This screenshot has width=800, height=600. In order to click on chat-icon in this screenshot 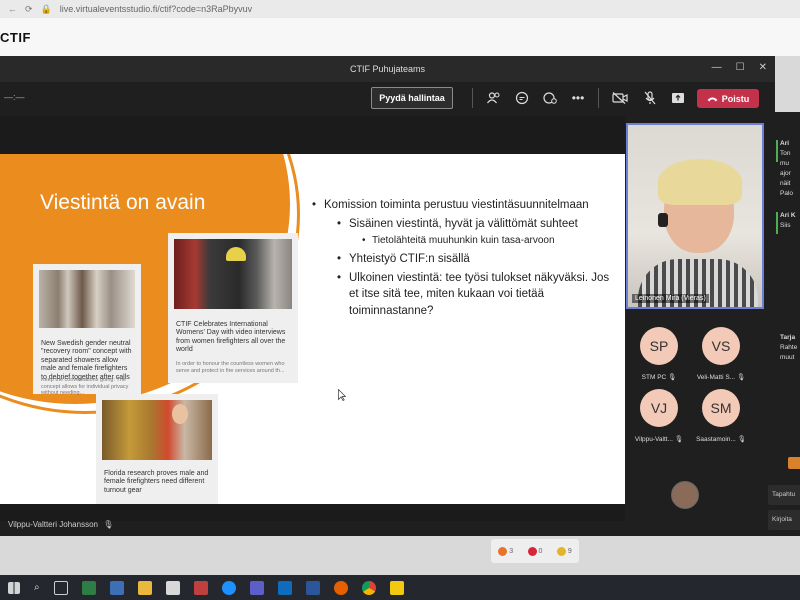, I will do `click(522, 98)`.